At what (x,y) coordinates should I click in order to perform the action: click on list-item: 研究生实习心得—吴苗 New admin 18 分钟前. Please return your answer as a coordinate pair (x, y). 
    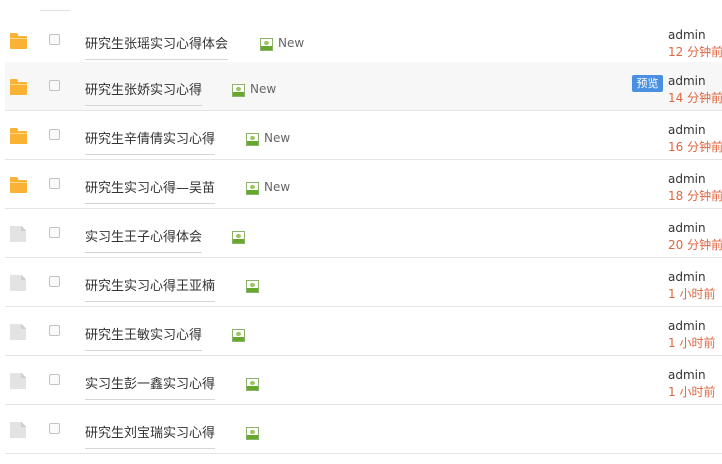
    Looking at the image, I should click on (363, 184).